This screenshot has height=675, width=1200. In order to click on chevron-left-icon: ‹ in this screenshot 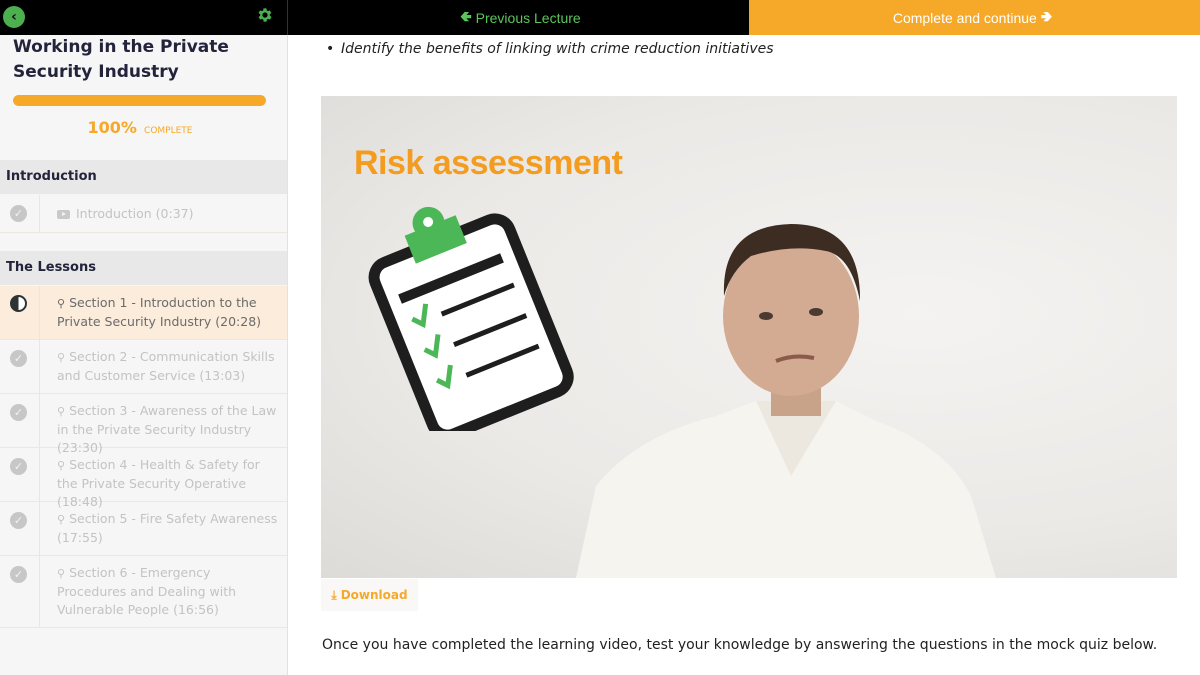, I will do `click(14, 17)`.